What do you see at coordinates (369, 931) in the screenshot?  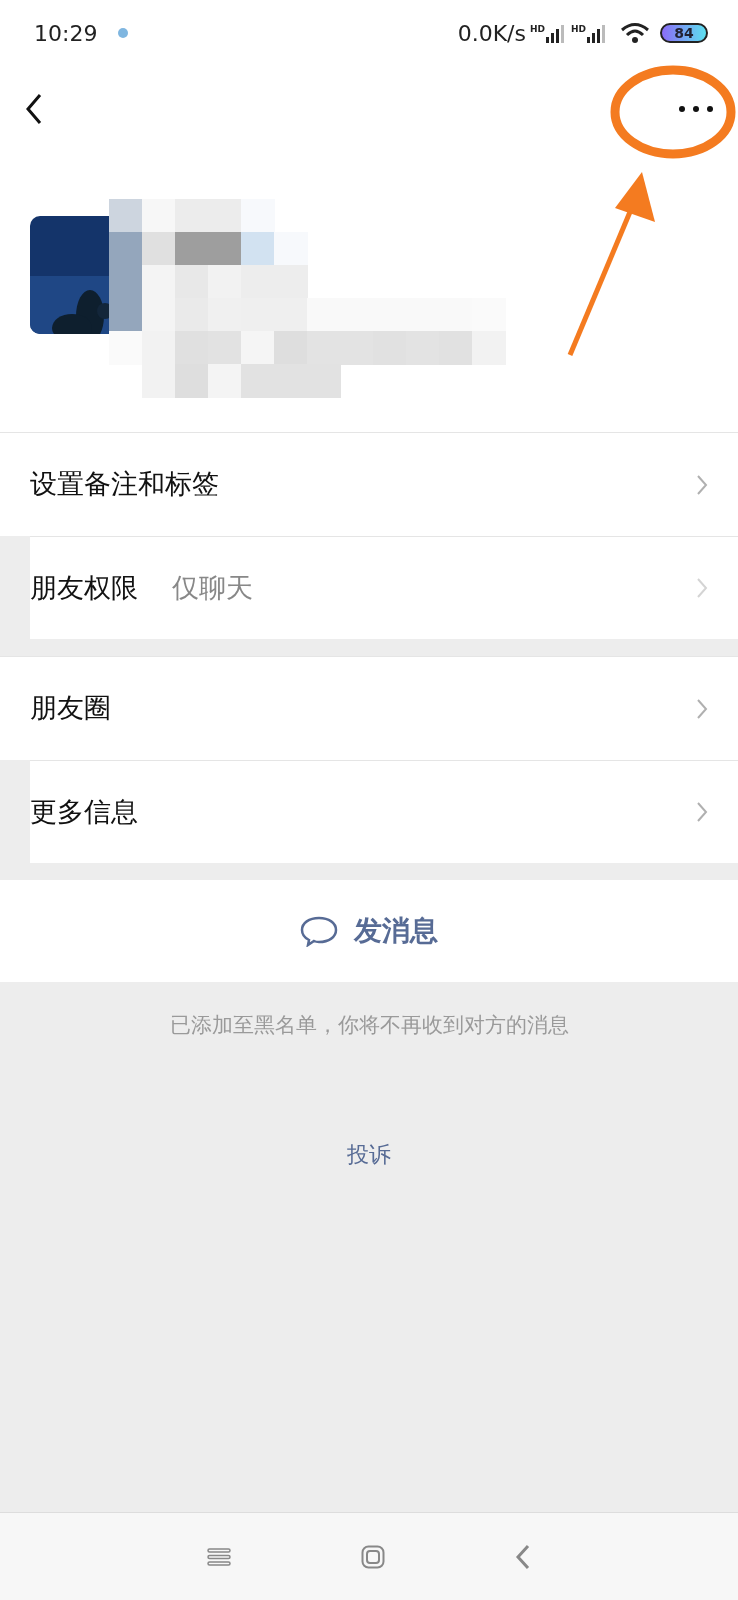 I see `send-message-button: 发消息` at bounding box center [369, 931].